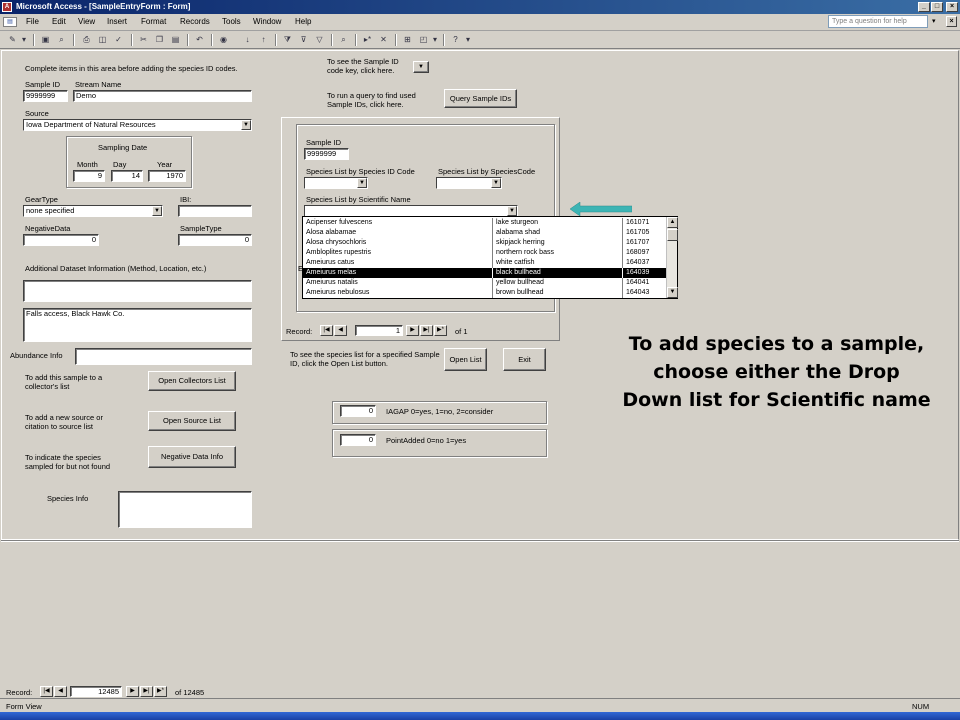  Describe the element at coordinates (10, 22) in the screenshot. I see `form-system-menu-icon: ▤` at that location.